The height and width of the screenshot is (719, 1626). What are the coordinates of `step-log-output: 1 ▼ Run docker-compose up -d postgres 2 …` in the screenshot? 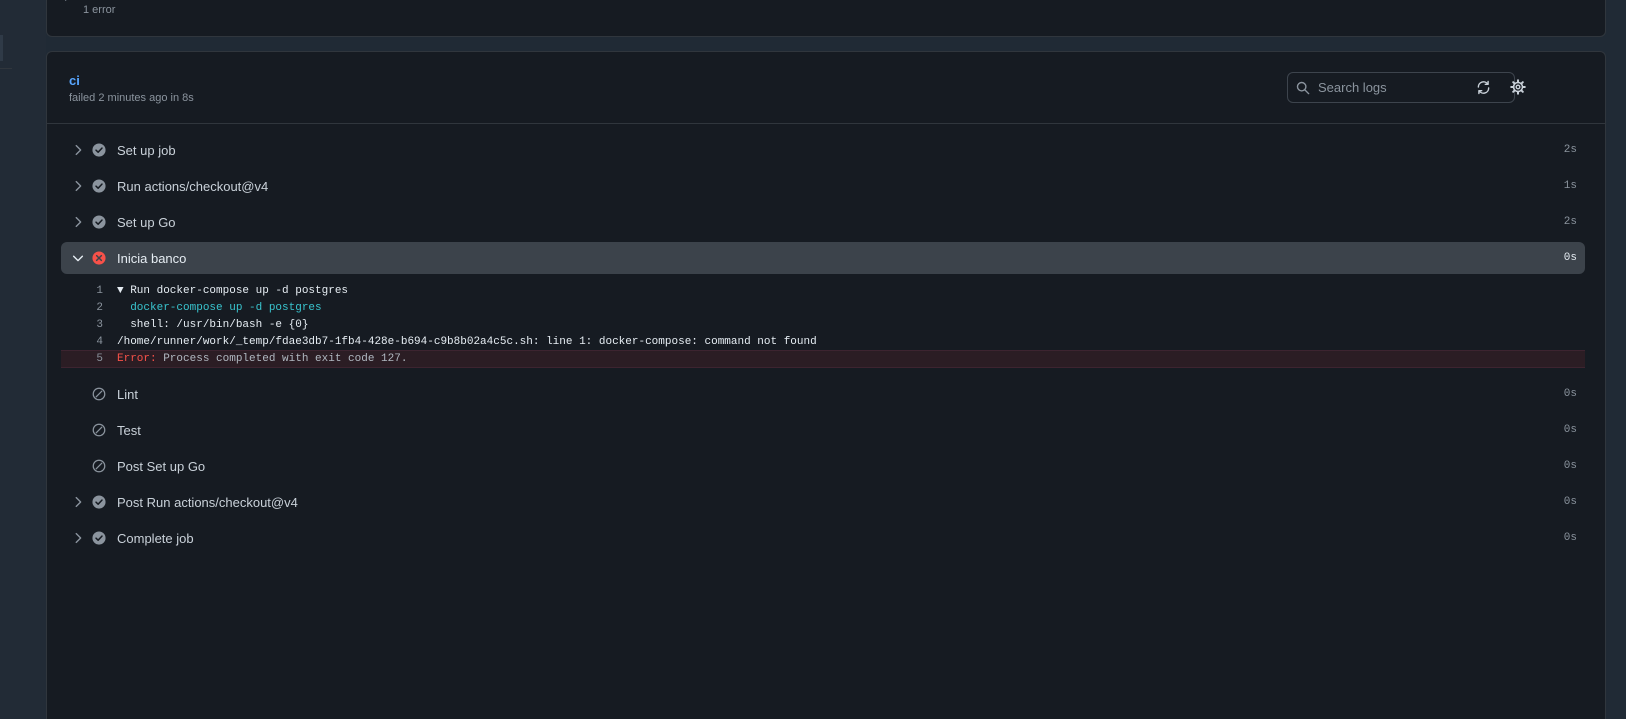 It's located at (823, 325).